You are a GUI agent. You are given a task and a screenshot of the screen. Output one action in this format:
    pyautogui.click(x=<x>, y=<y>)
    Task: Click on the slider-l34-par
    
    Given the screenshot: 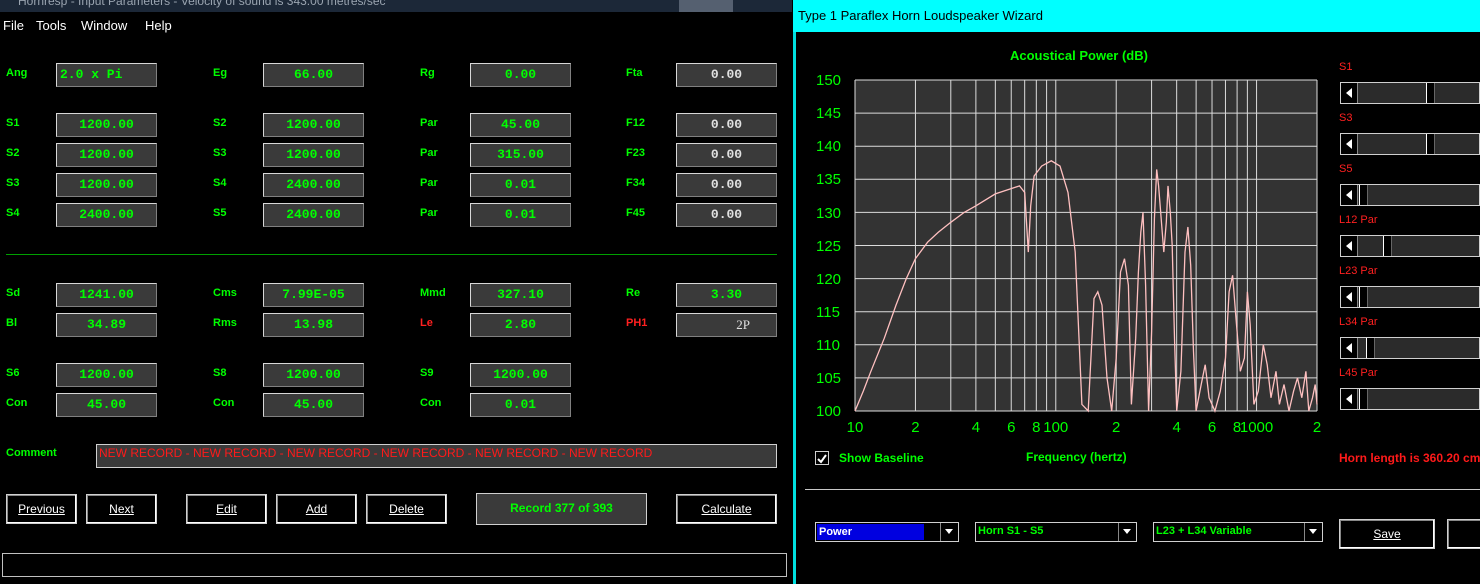 What is the action you would take?
    pyautogui.click(x=1410, y=348)
    